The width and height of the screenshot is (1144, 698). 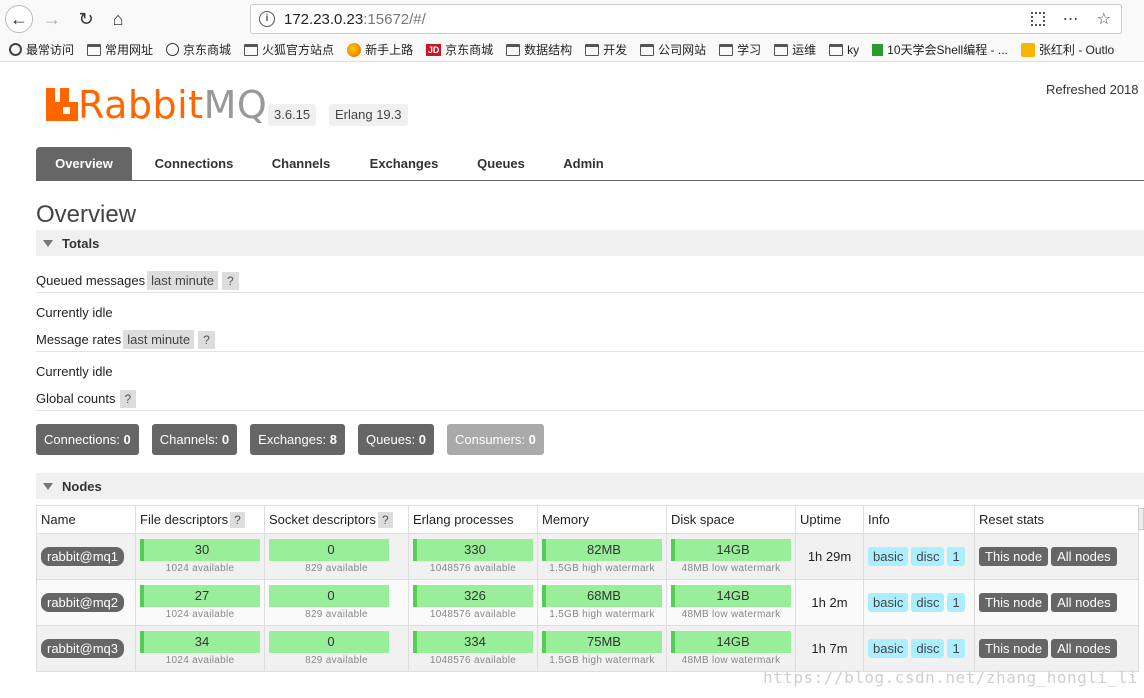 What do you see at coordinates (602, 596) in the screenshot?
I see `memory-meter: 68MB` at bounding box center [602, 596].